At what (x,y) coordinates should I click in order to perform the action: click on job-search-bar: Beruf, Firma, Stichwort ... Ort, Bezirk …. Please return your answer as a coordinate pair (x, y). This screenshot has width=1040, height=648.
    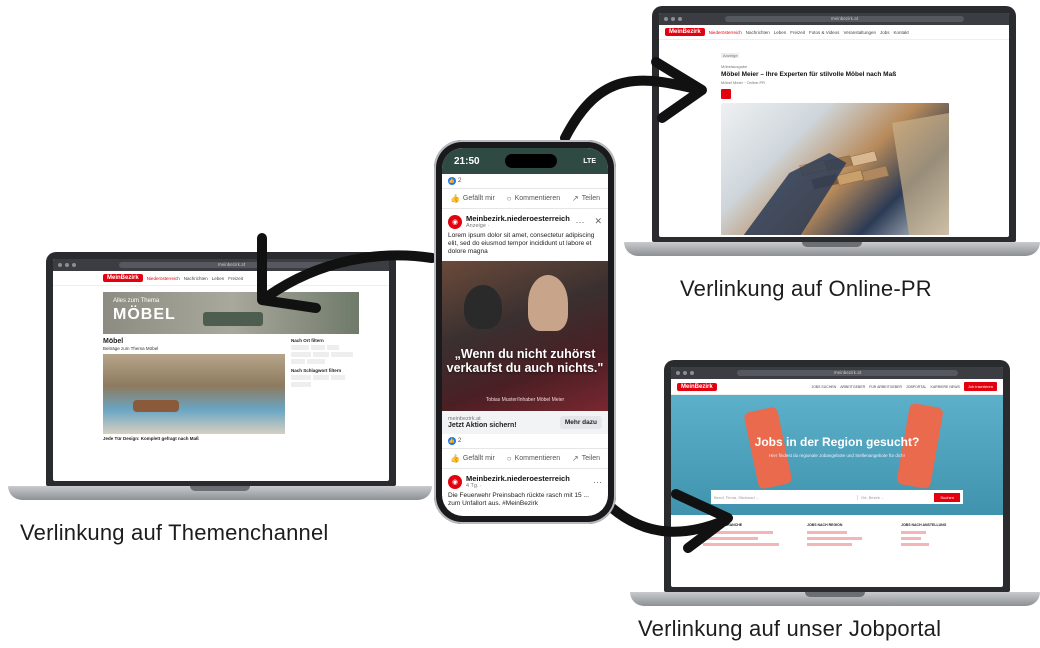
    Looking at the image, I should click on (837, 497).